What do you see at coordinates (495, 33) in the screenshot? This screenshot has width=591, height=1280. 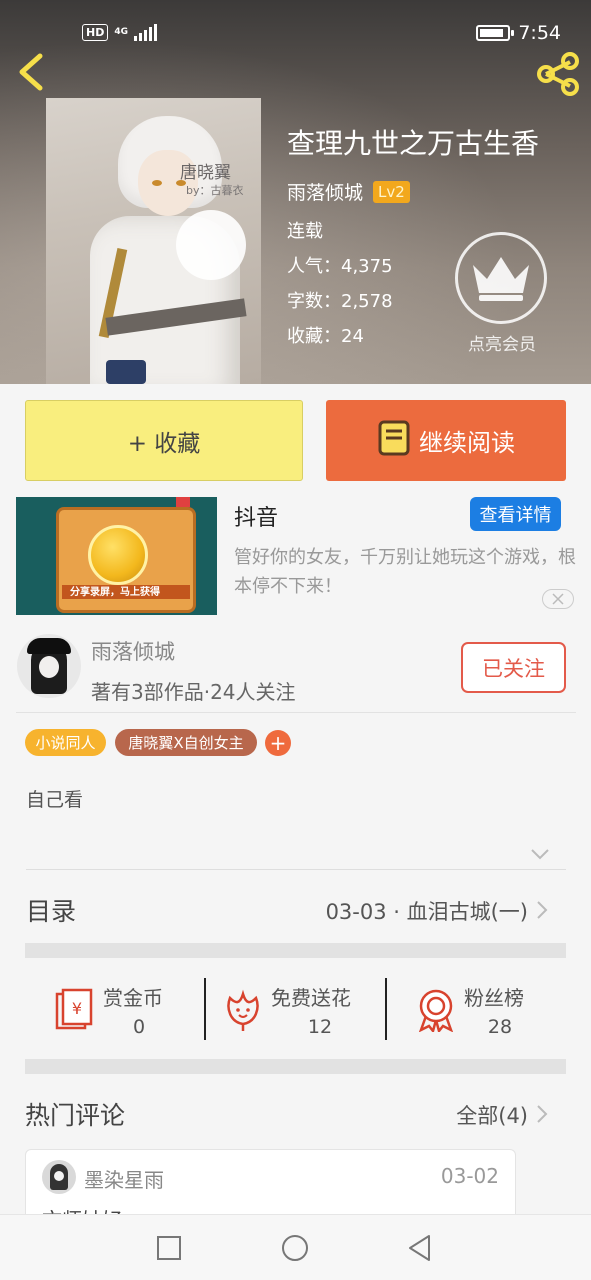 I see `battery-icon` at bounding box center [495, 33].